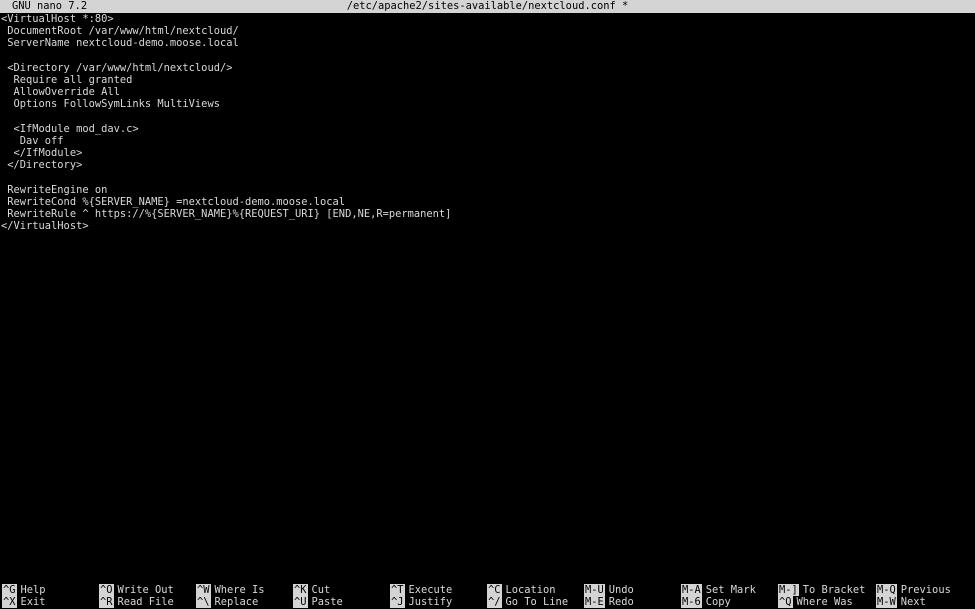 Image resolution: width=975 pixels, height=609 pixels. I want to click on shortcut-label: Write Out, so click(145, 590).